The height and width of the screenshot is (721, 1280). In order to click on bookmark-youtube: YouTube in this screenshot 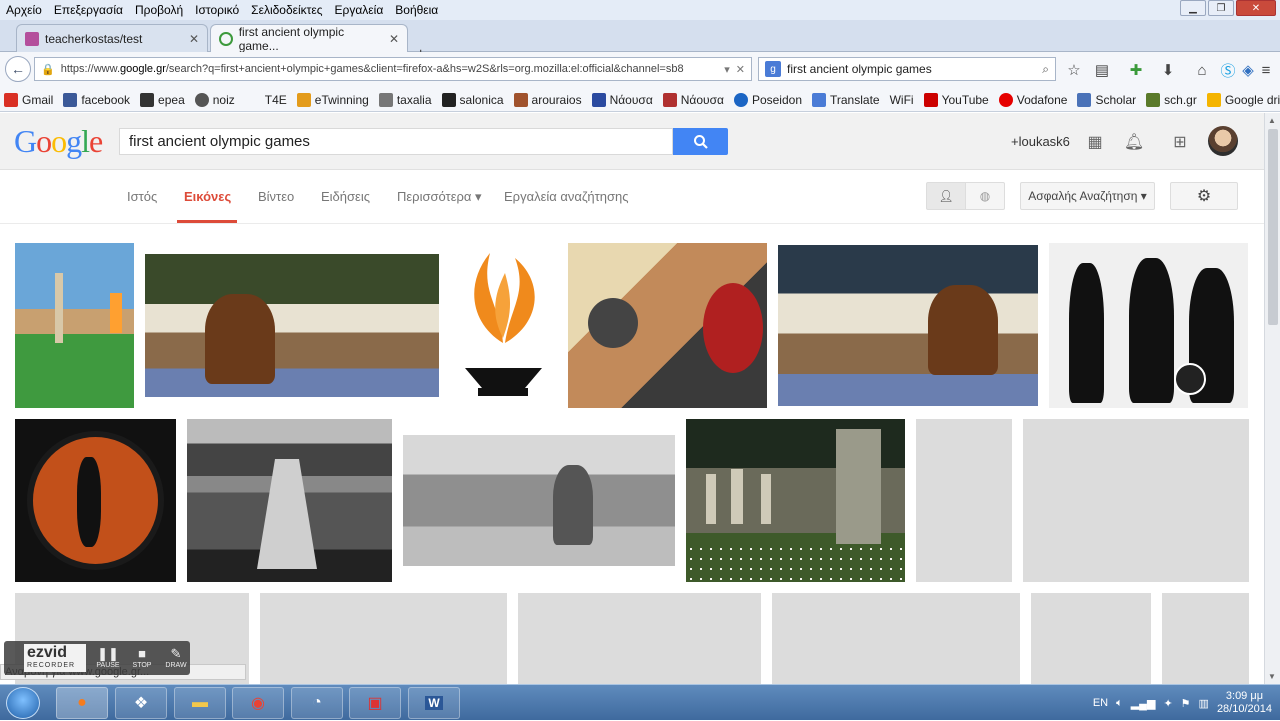, I will do `click(956, 99)`.